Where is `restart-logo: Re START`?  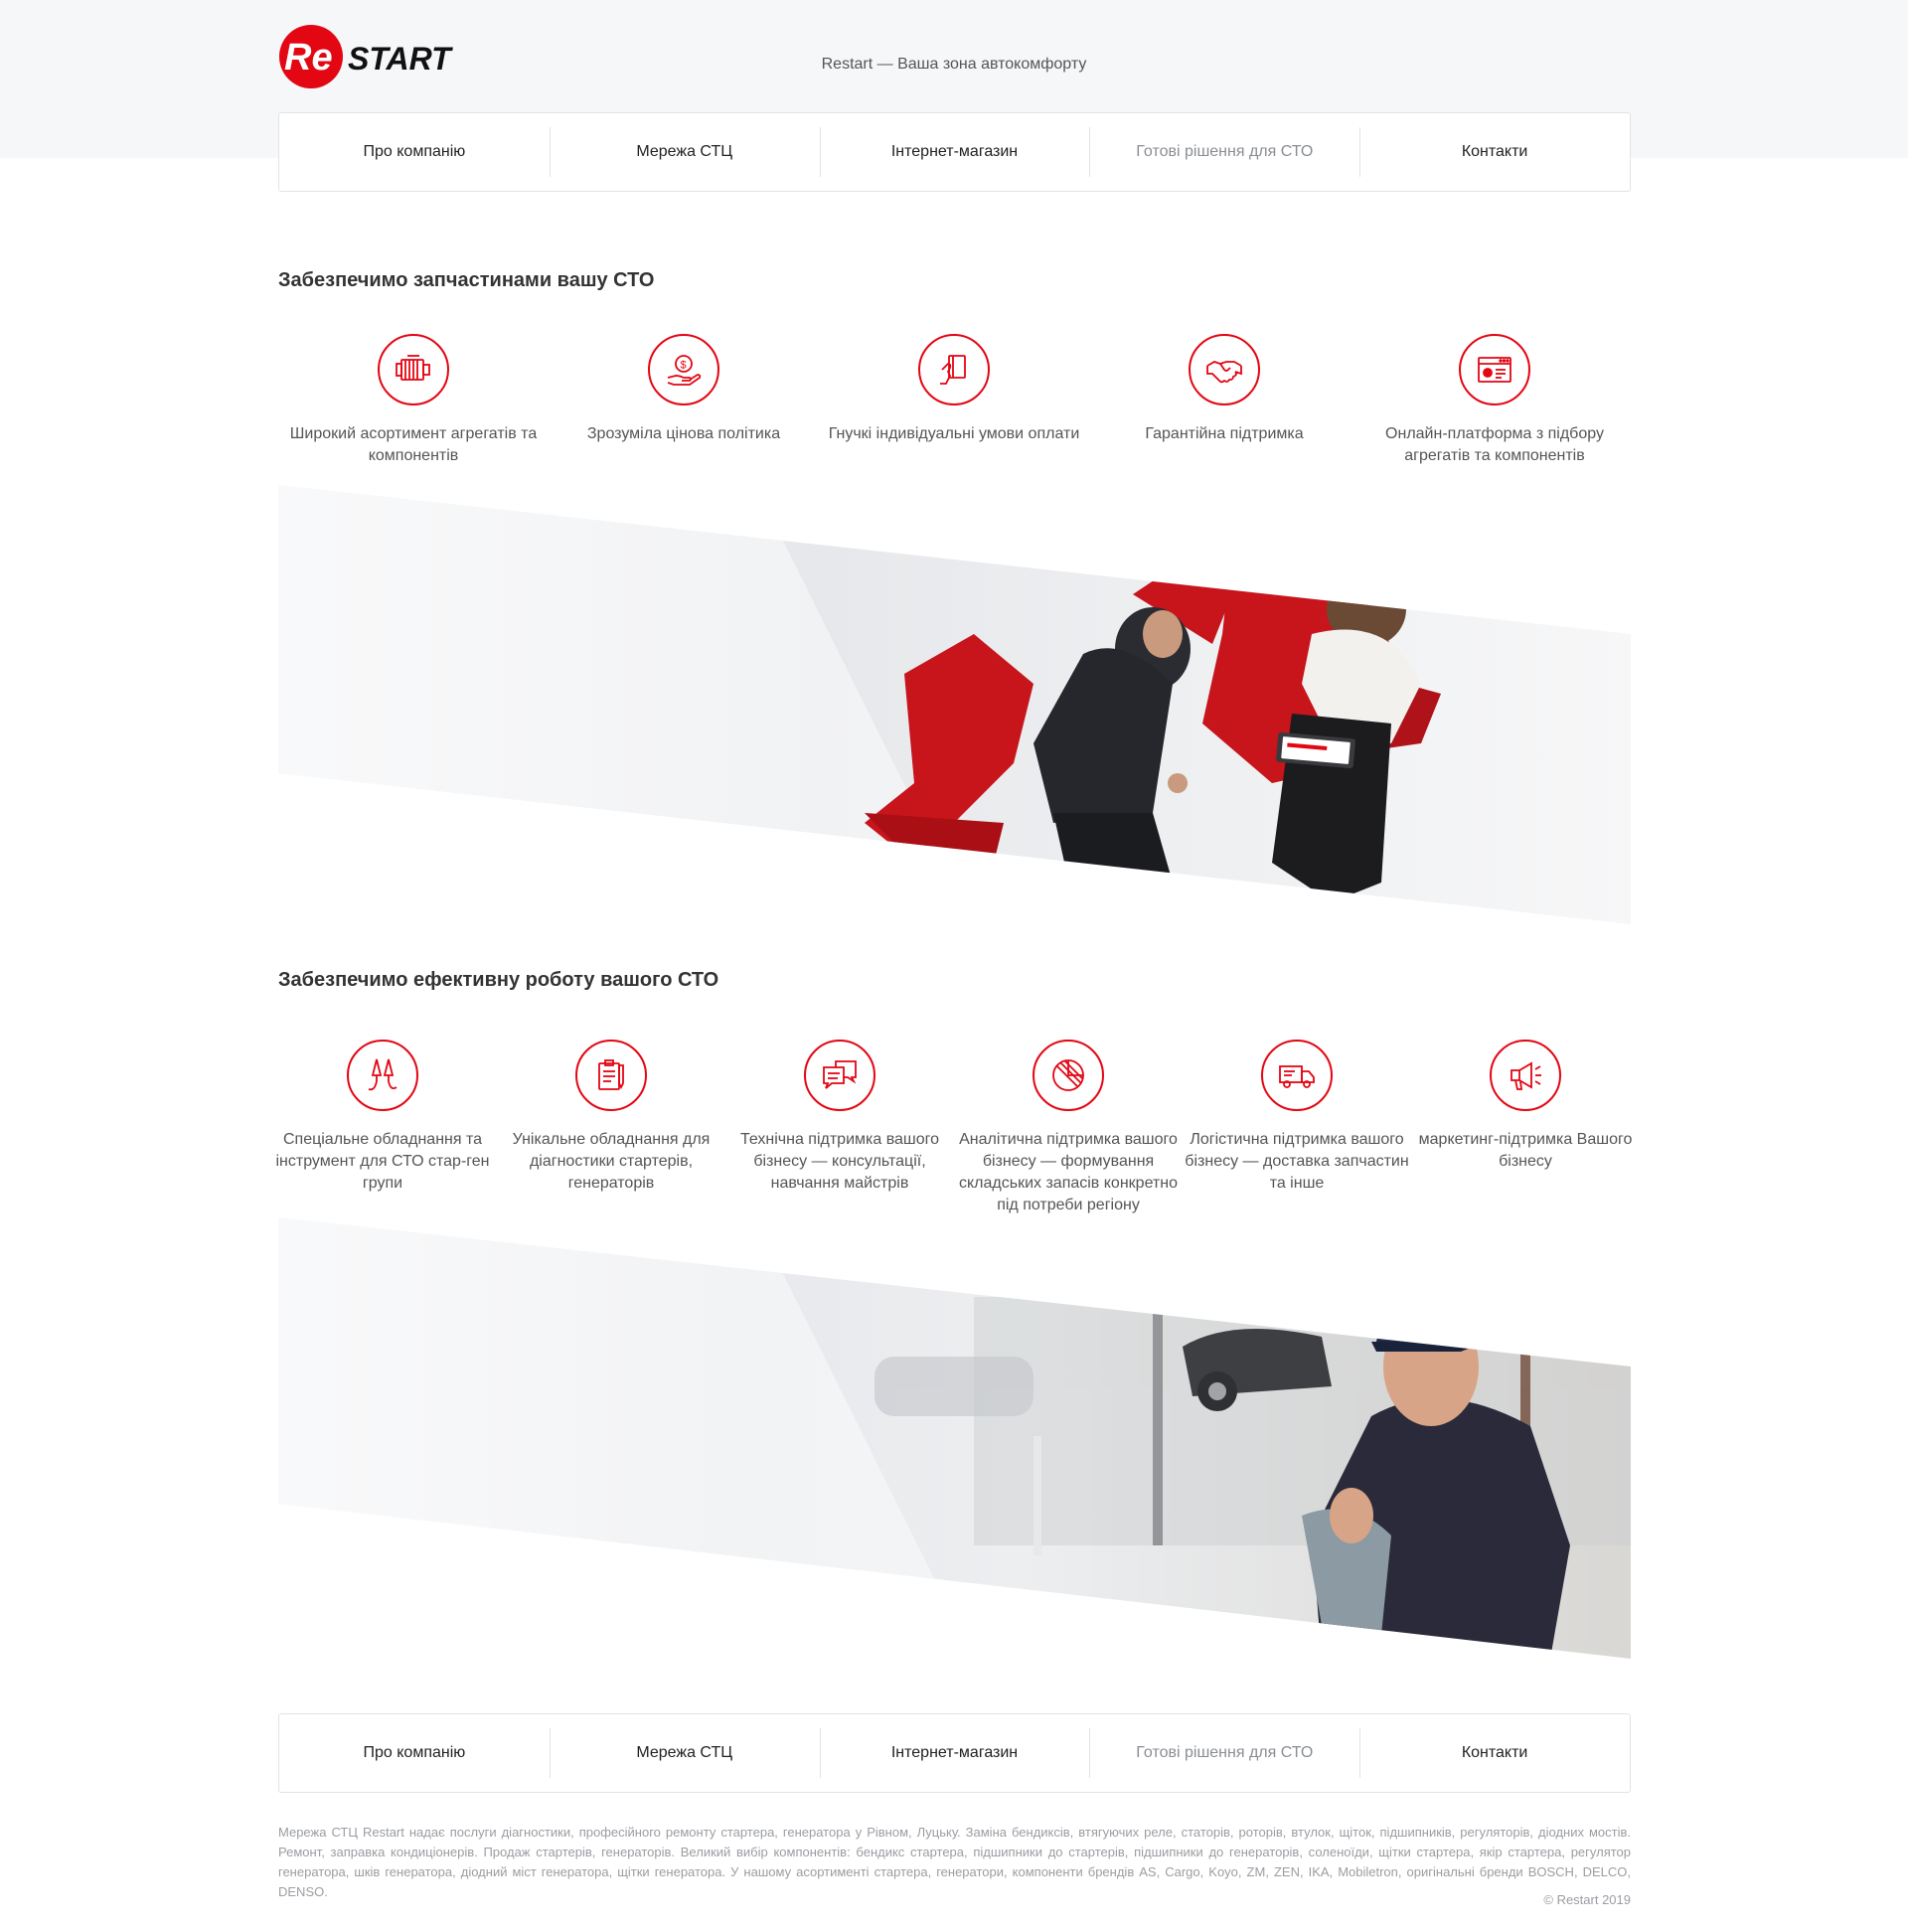
restart-logo: Re START is located at coordinates (370, 56).